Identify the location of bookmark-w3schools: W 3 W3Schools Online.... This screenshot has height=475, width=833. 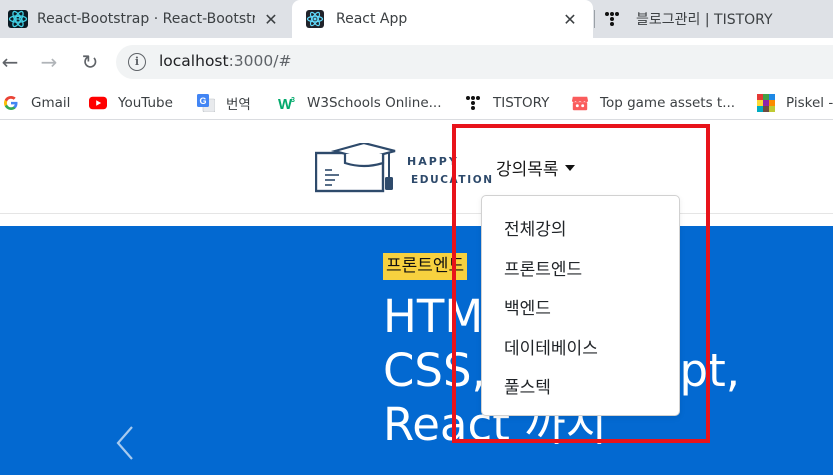
(360, 103).